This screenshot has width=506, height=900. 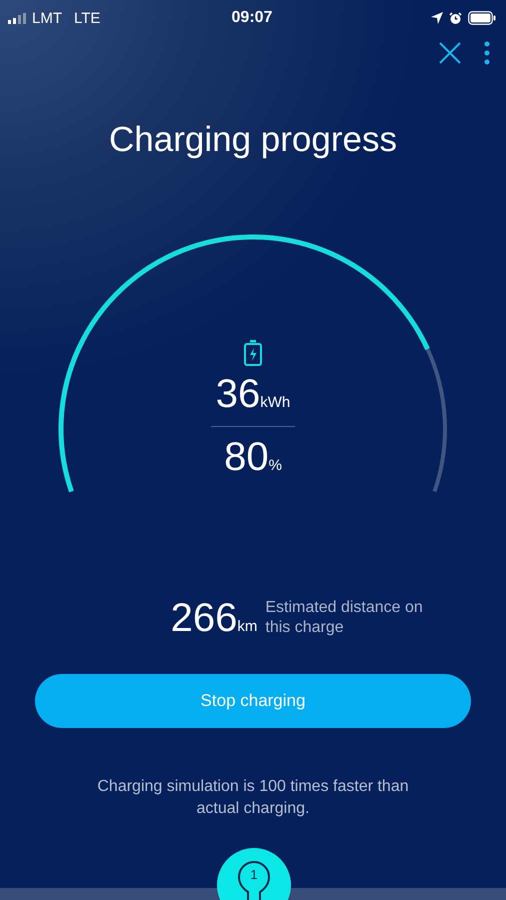 I want to click on tip-button: 1, so click(x=254, y=874).